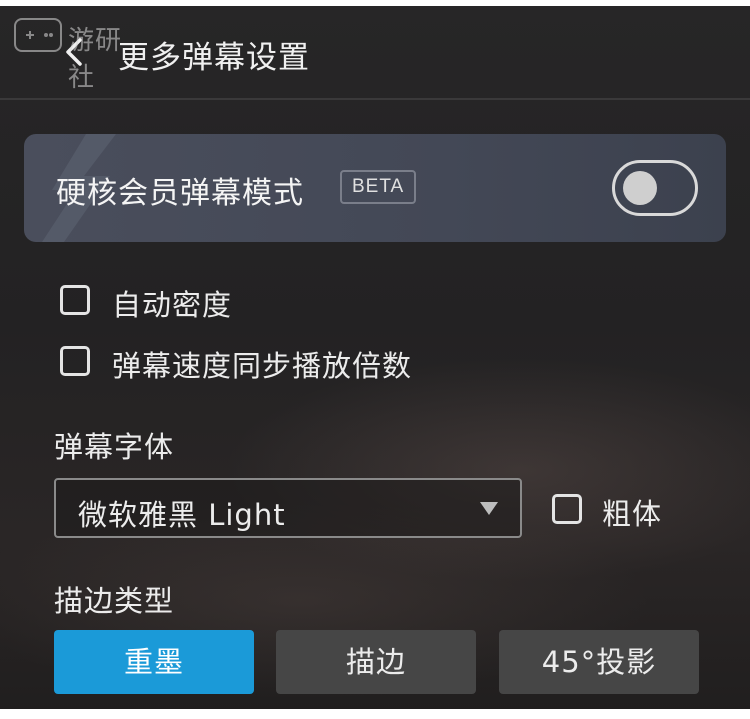  What do you see at coordinates (154, 662) in the screenshot?
I see `stroke-heavy-button: 重墨` at bounding box center [154, 662].